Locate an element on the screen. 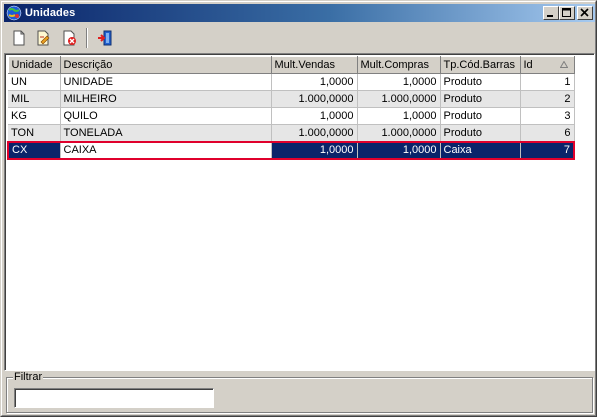 The width and height of the screenshot is (597, 417). cell-tp-cod-barras: Caixa is located at coordinates (480, 150).